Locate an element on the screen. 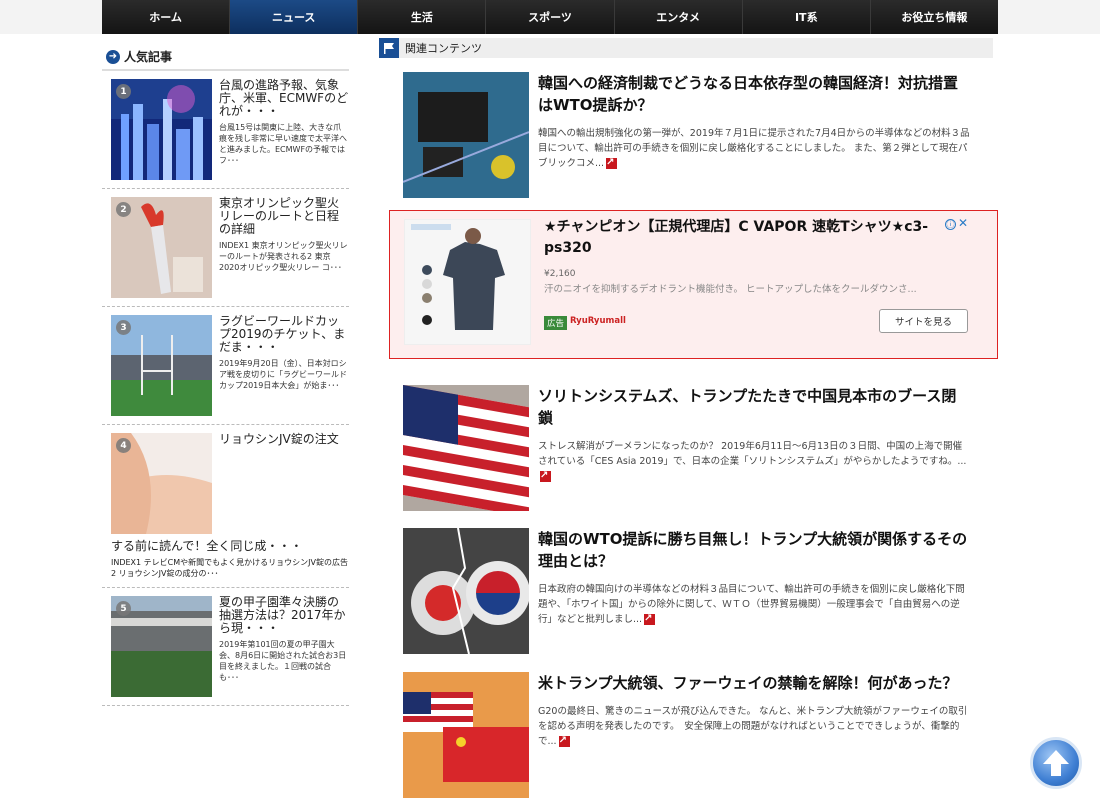 The image size is (1100, 798). rugby-stadium-thumbnail: 3 is located at coordinates (161, 365).